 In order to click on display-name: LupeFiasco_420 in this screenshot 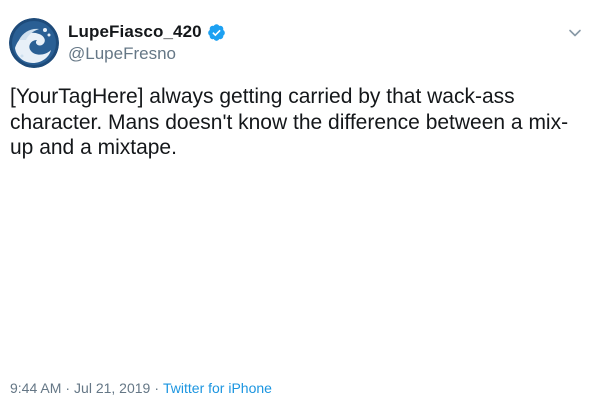, I will do `click(135, 32)`.